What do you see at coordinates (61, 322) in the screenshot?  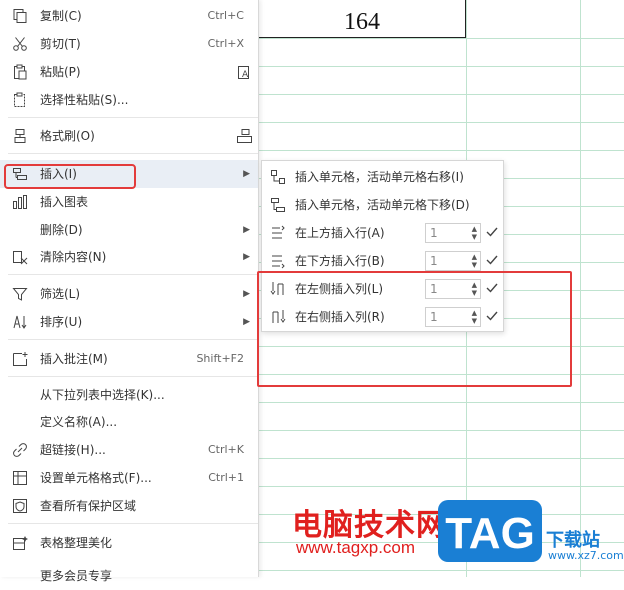 I see `menu-label: 排序(U)` at bounding box center [61, 322].